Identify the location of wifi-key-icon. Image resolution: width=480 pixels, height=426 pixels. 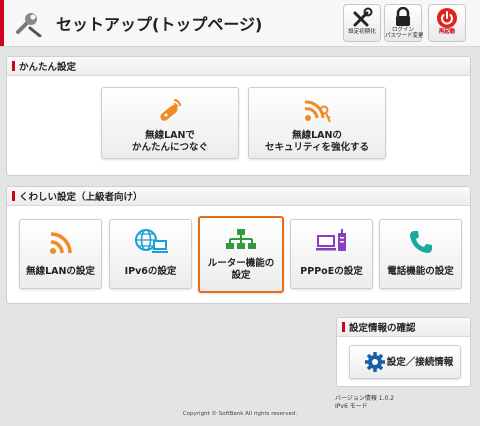
(317, 111).